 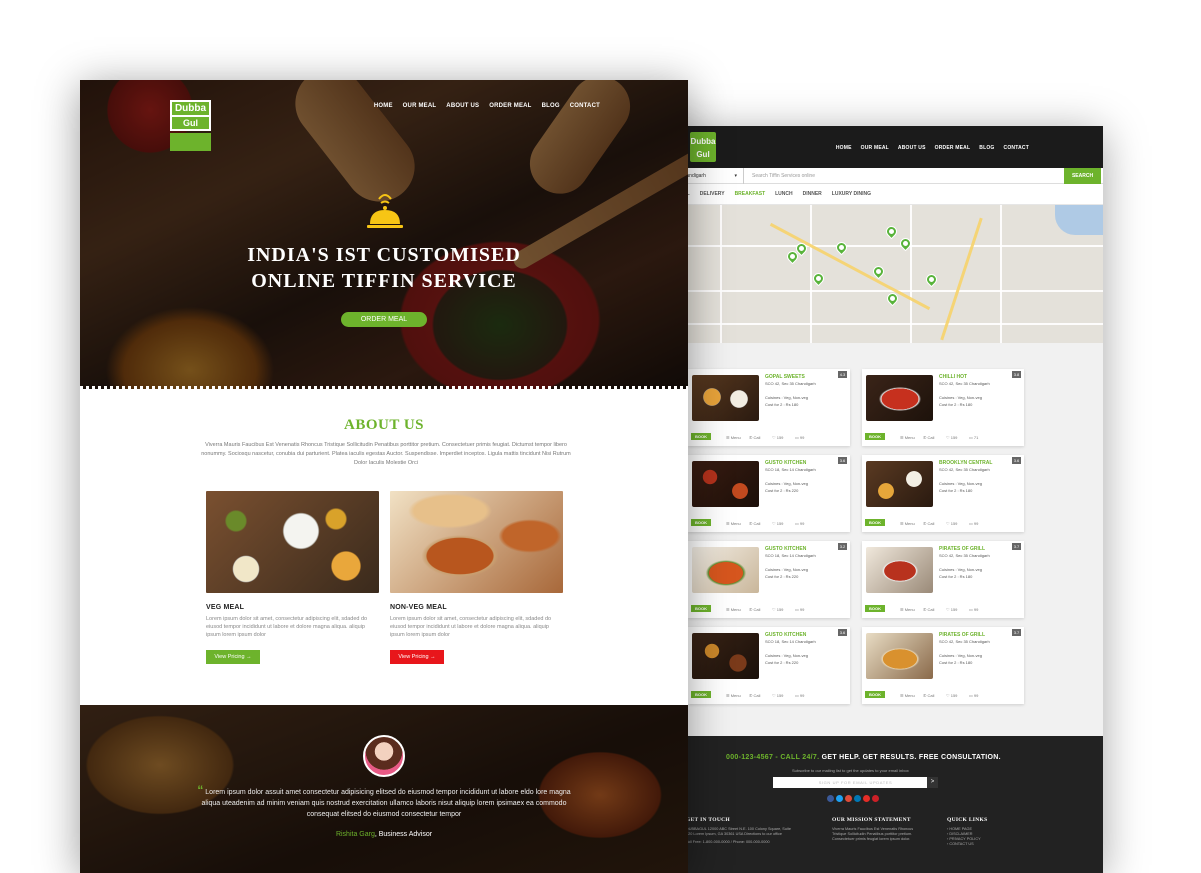 What do you see at coordinates (851, 194) in the screenshot?
I see `tab-luxury-dining: LUXURY DINING` at bounding box center [851, 194].